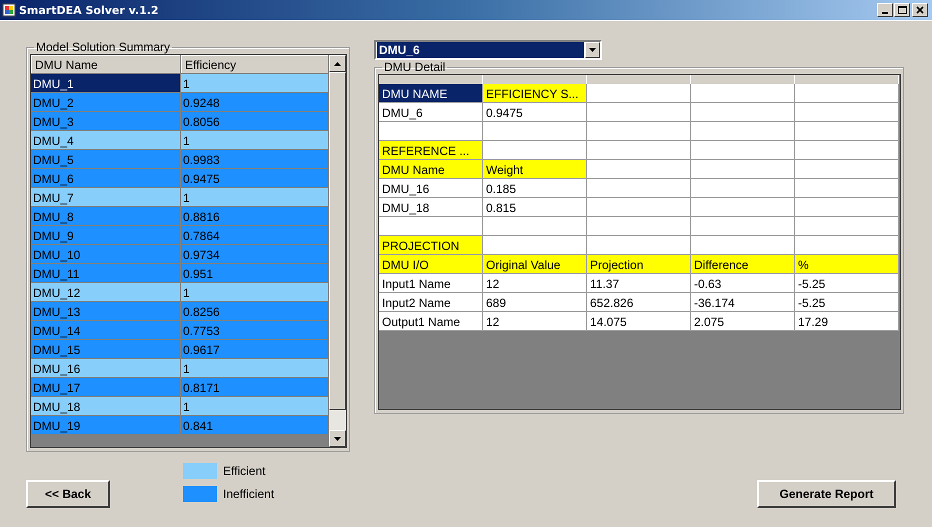 This screenshot has width=932, height=527. Describe the element at coordinates (639, 283) in the screenshot. I see `table-cell: 11.37` at that location.